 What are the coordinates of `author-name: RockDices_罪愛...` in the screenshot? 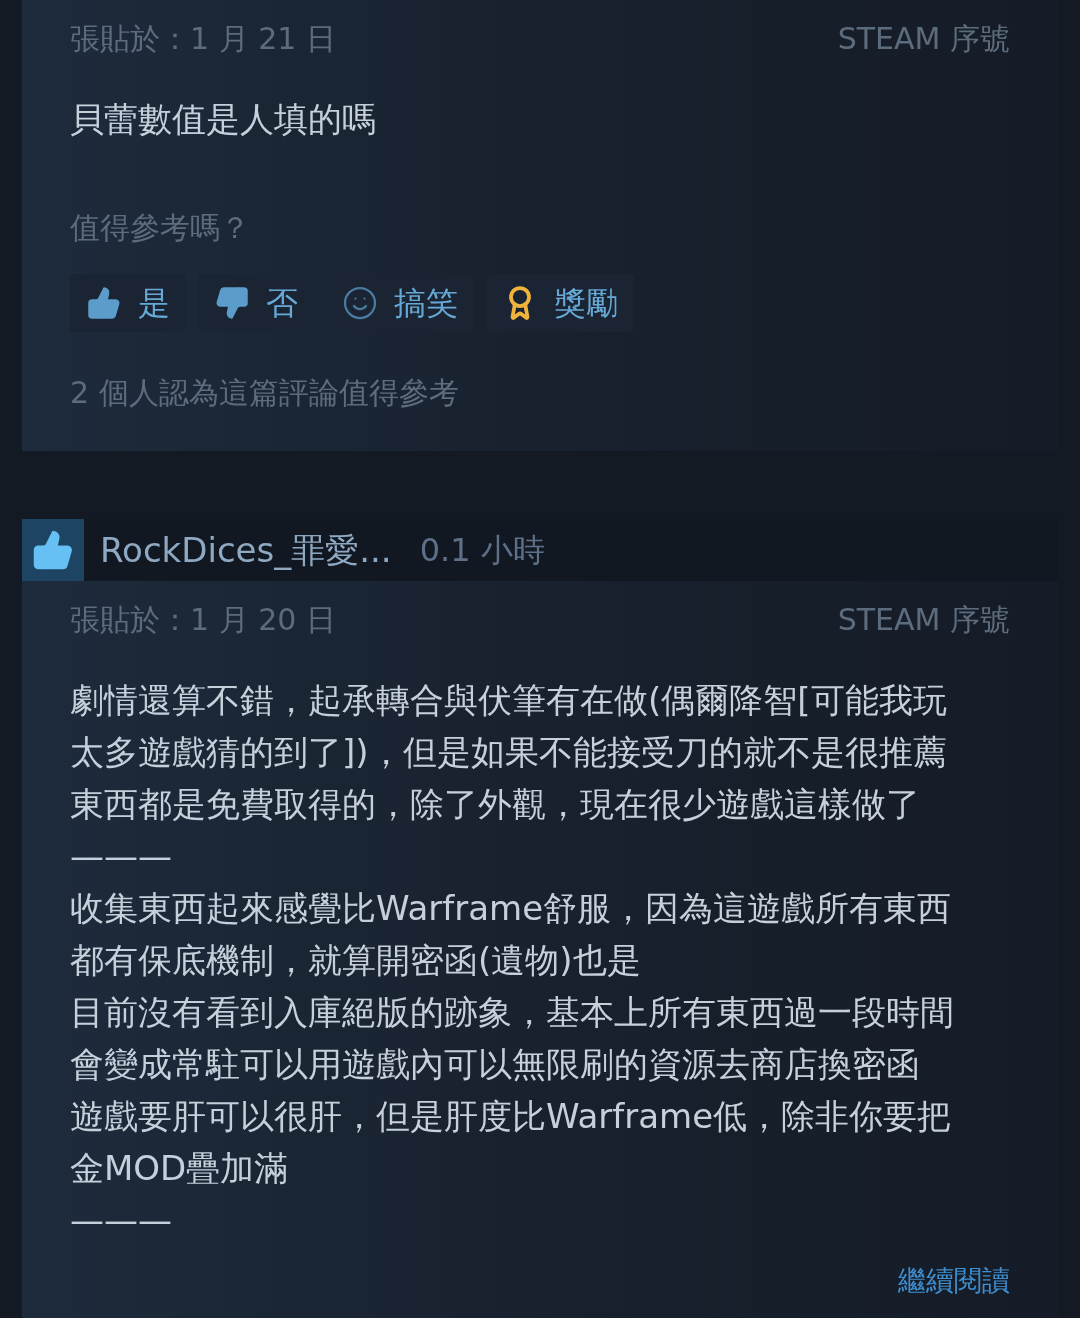 It's located at (246, 550).